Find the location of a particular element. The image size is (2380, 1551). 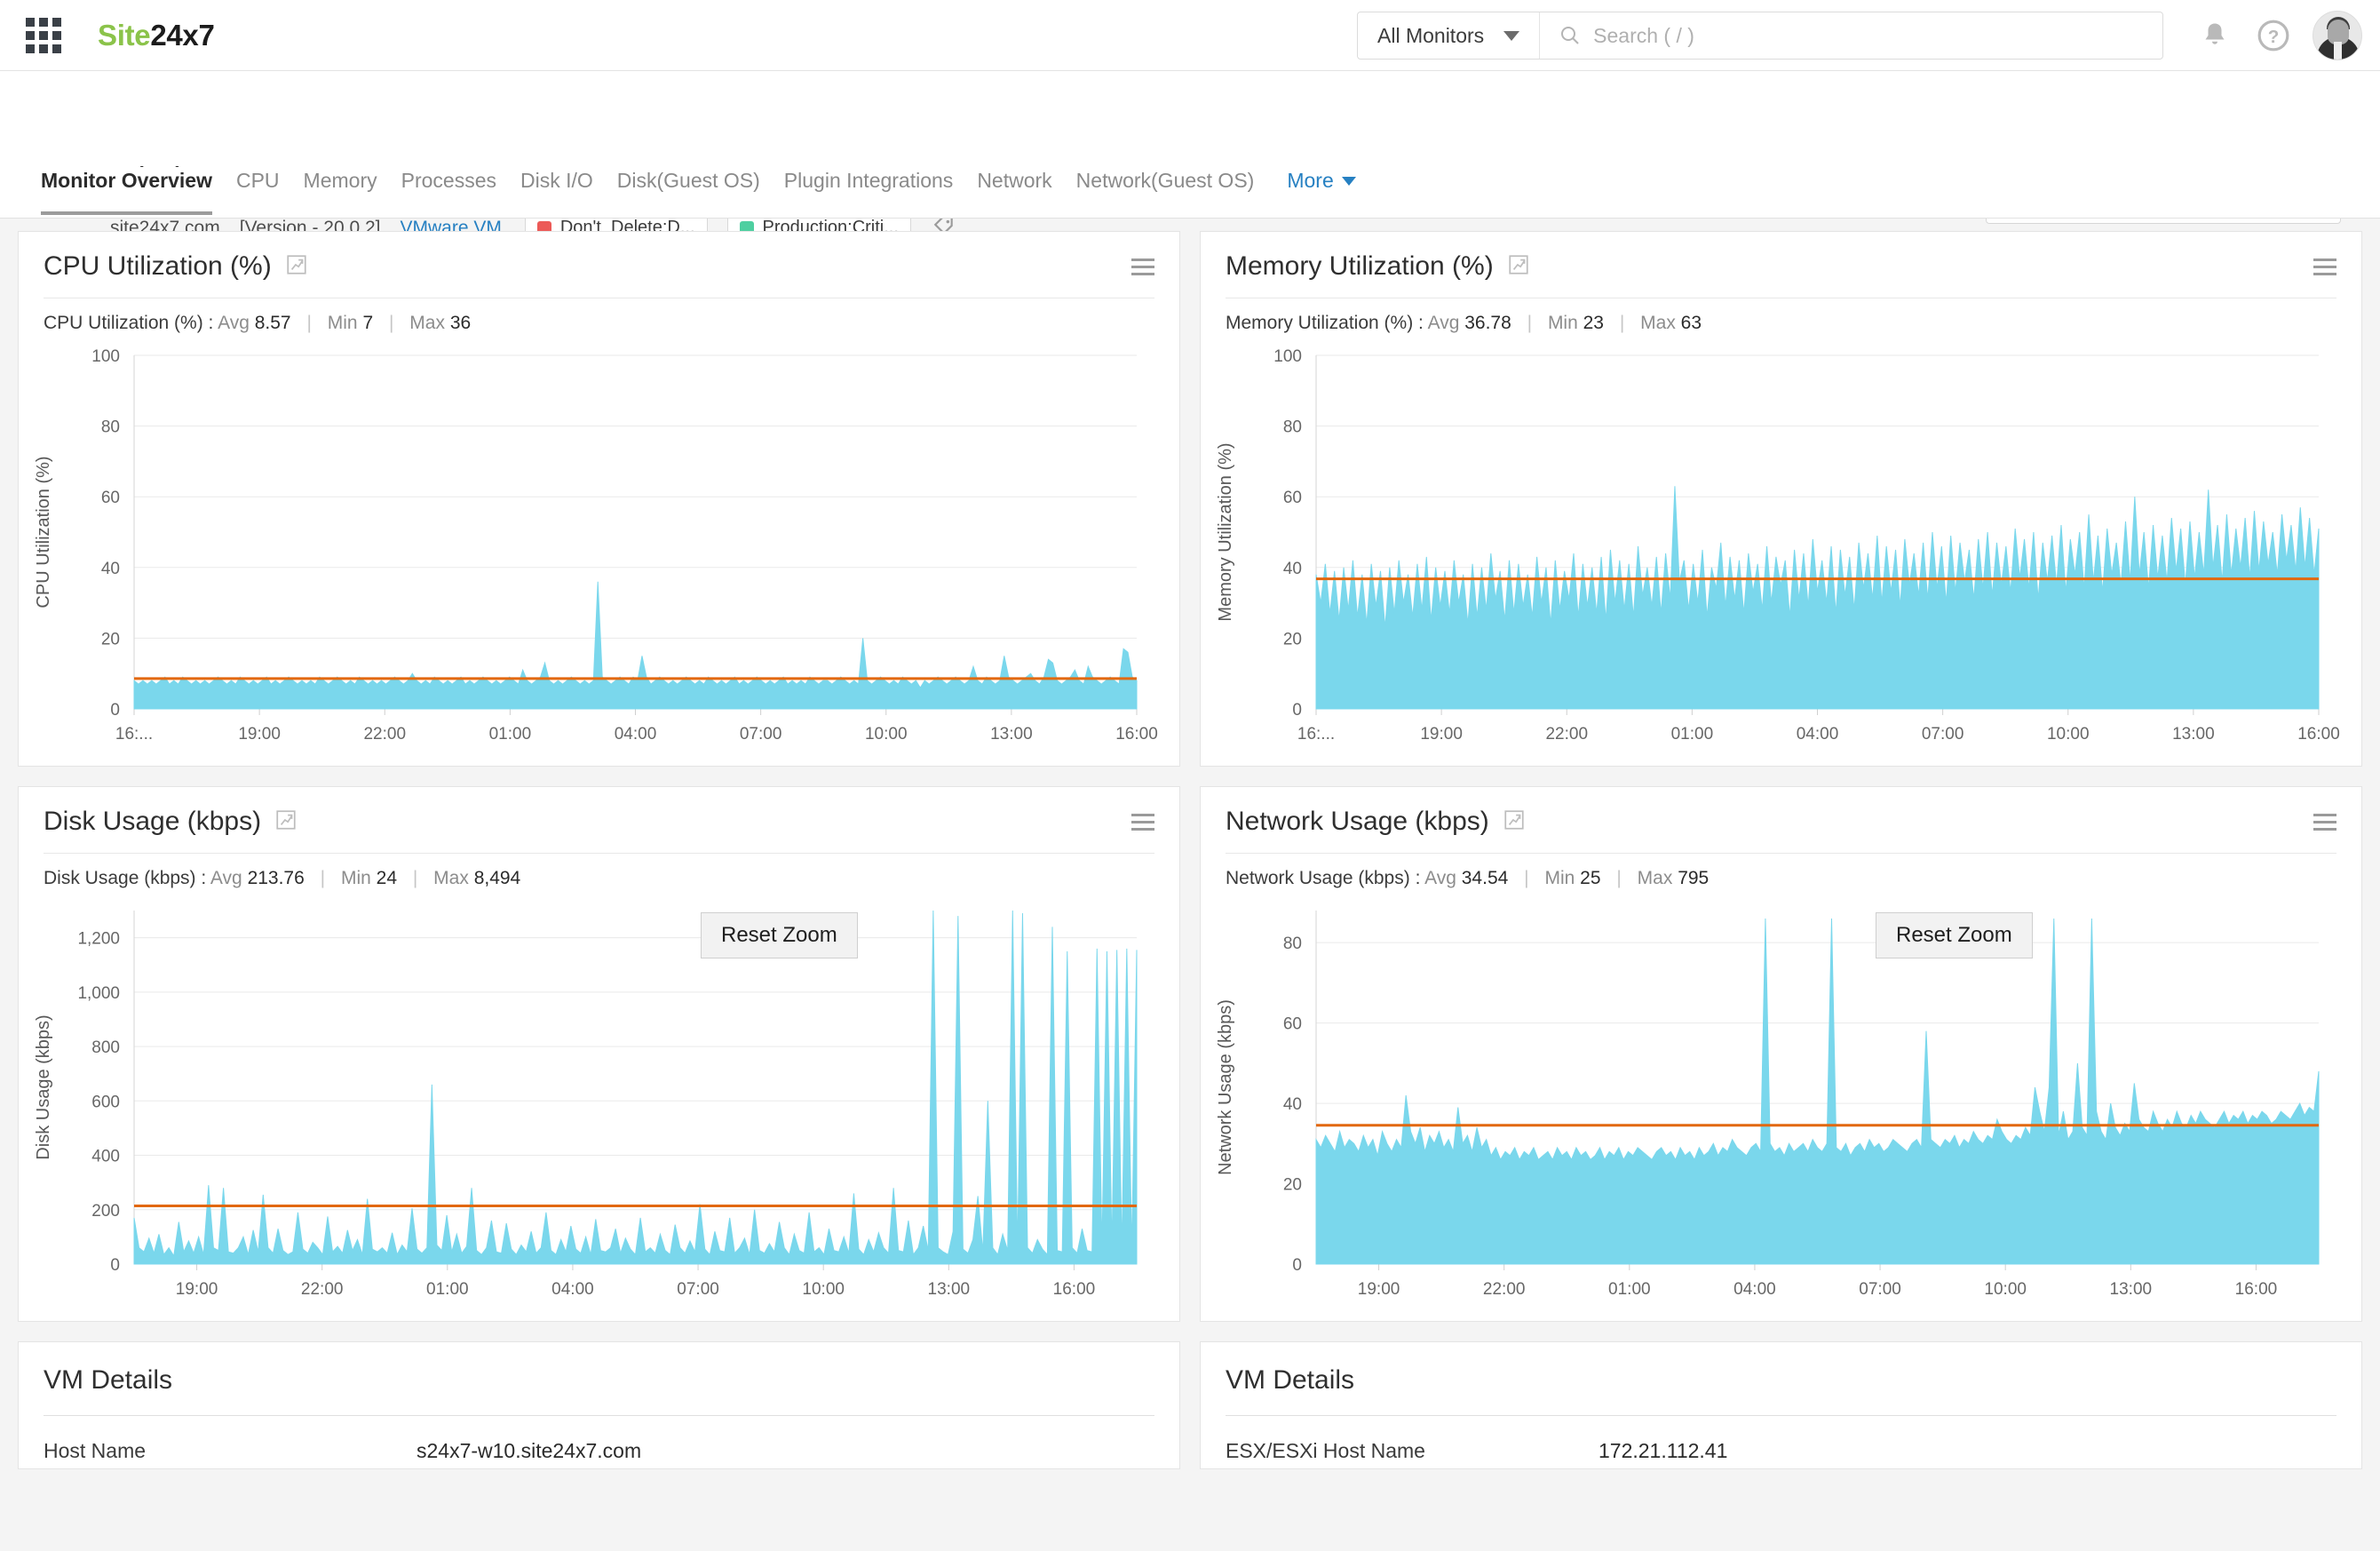

svg-text: CPU Utilization (%) is located at coordinates (43, 532).